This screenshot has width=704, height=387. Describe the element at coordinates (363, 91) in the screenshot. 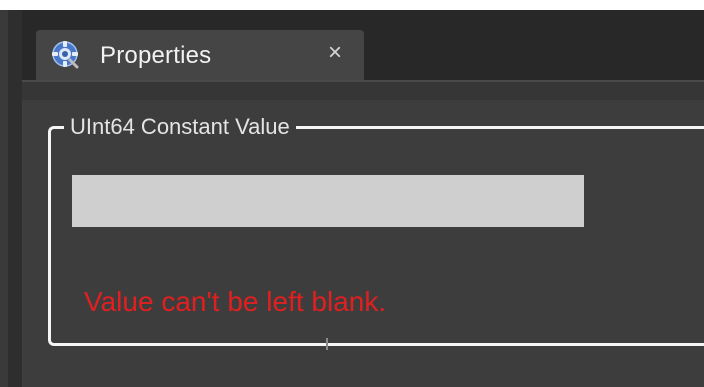

I see `panel-header-shade` at that location.